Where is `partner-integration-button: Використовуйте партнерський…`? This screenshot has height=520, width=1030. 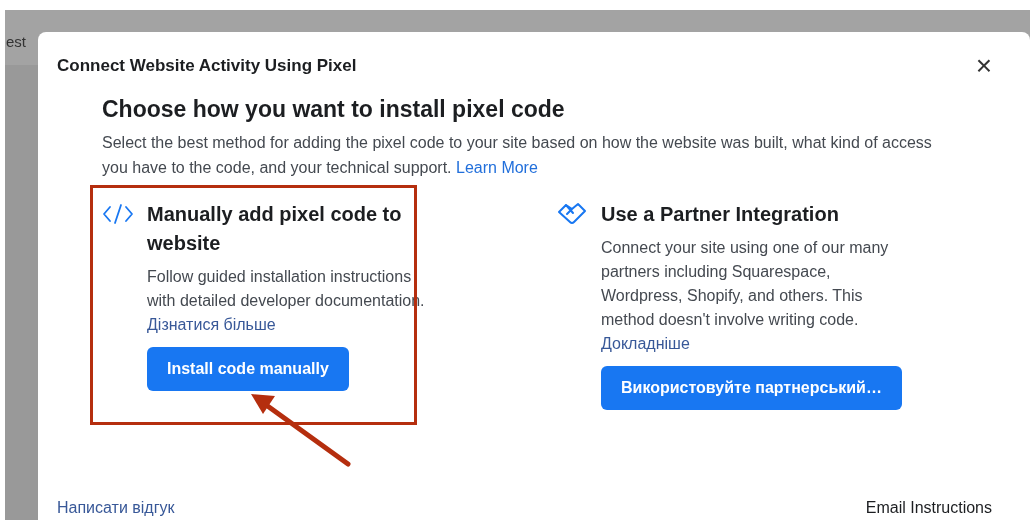 partner-integration-button: Використовуйте партнерський… is located at coordinates (751, 388).